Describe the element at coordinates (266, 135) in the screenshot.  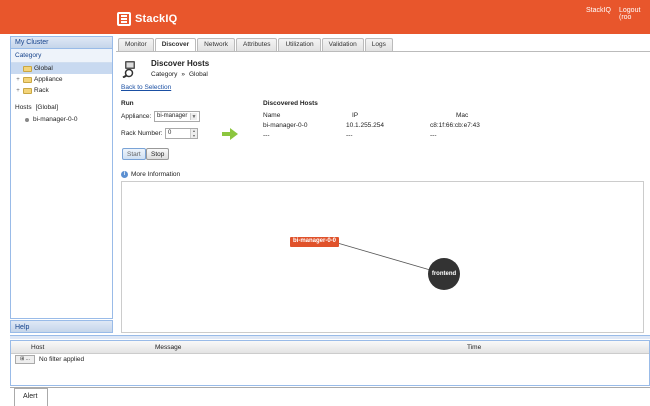
I see `placeholder-host-name: ---` at that location.